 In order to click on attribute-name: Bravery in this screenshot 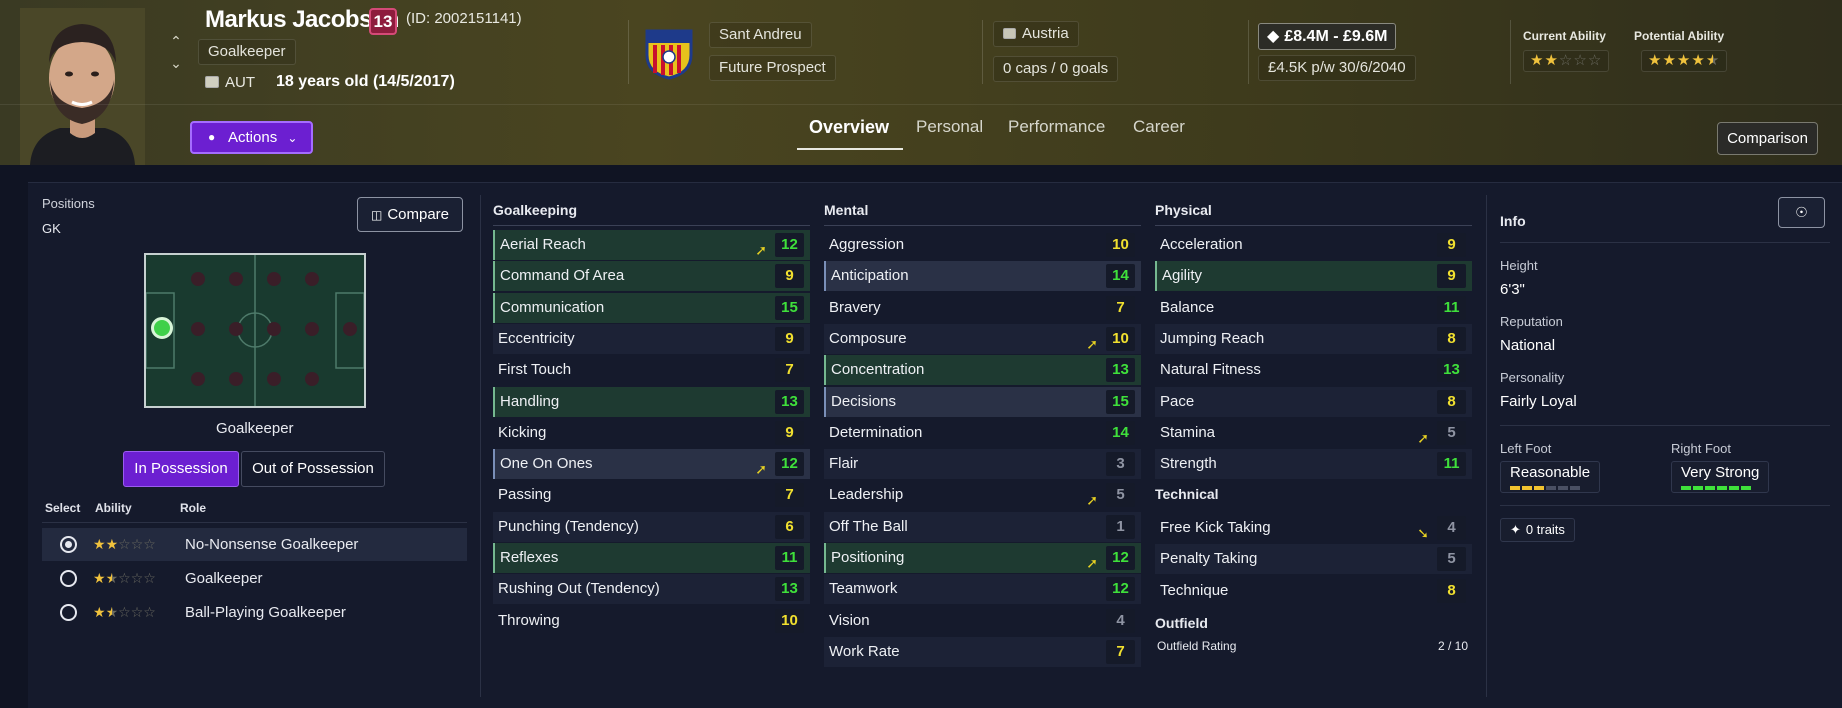, I will do `click(855, 307)`.